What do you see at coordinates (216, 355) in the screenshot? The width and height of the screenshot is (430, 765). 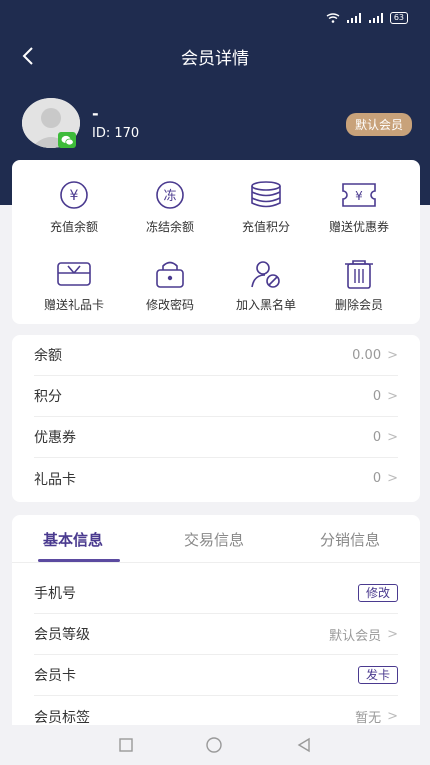 I see `balance-row: 余额 0.00 >` at bounding box center [216, 355].